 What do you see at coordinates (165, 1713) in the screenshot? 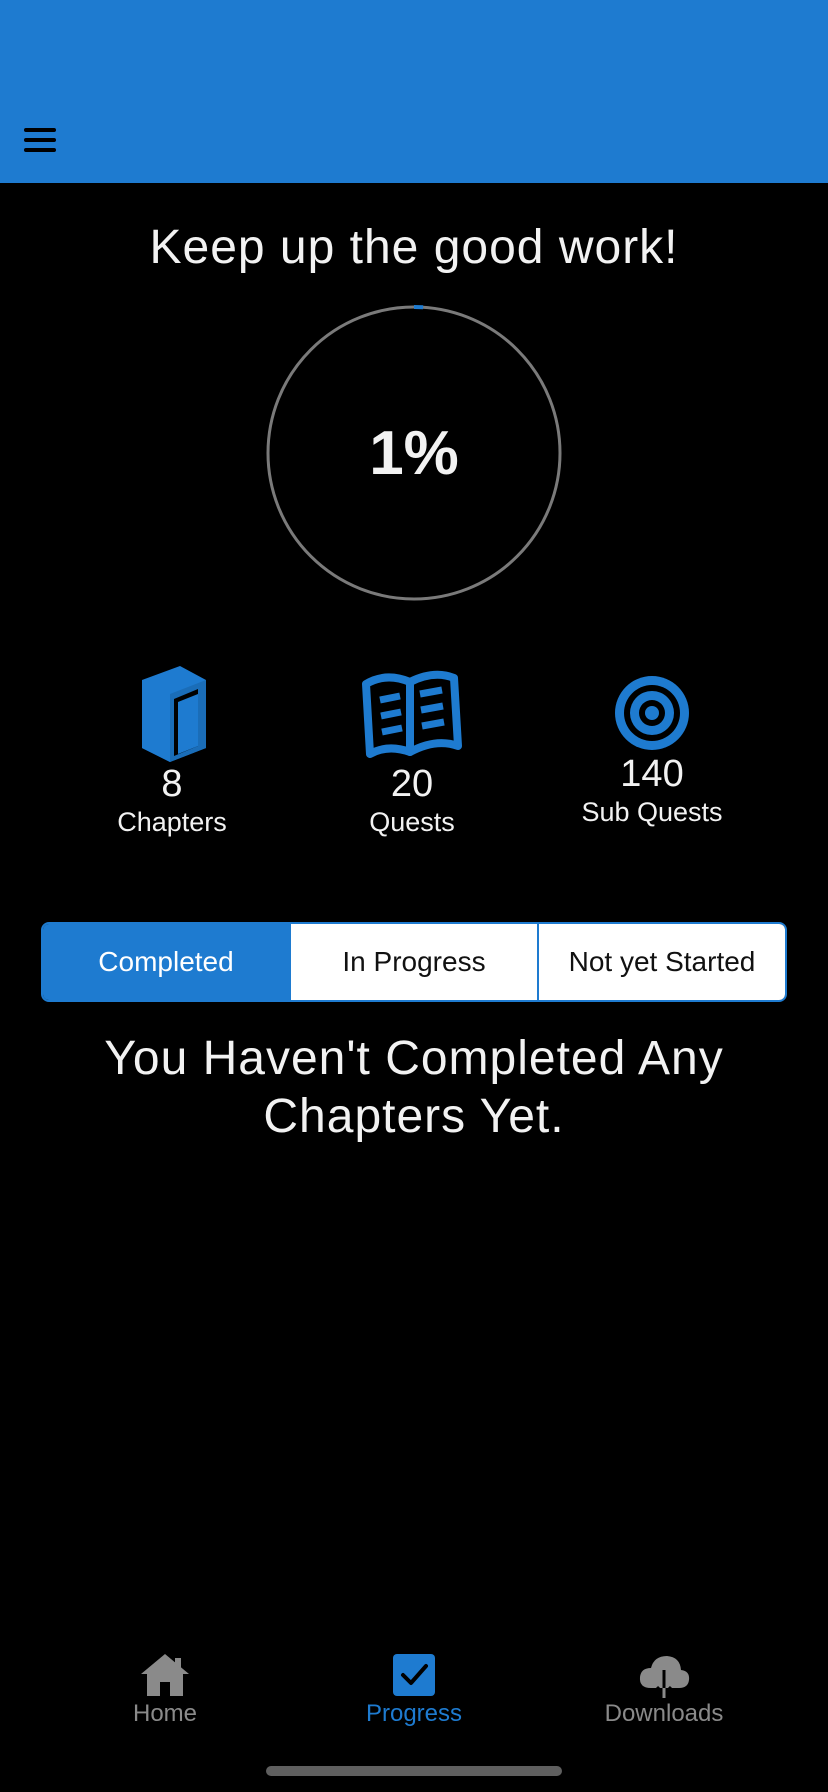
I see `tab-home-label: Home` at bounding box center [165, 1713].